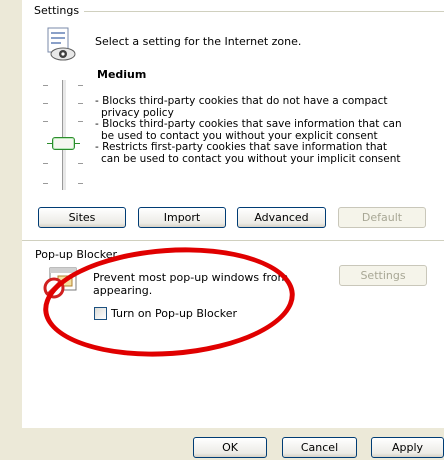 This screenshot has height=460, width=444. What do you see at coordinates (319, 447) in the screenshot?
I see `cancel-button: Cancel` at bounding box center [319, 447].